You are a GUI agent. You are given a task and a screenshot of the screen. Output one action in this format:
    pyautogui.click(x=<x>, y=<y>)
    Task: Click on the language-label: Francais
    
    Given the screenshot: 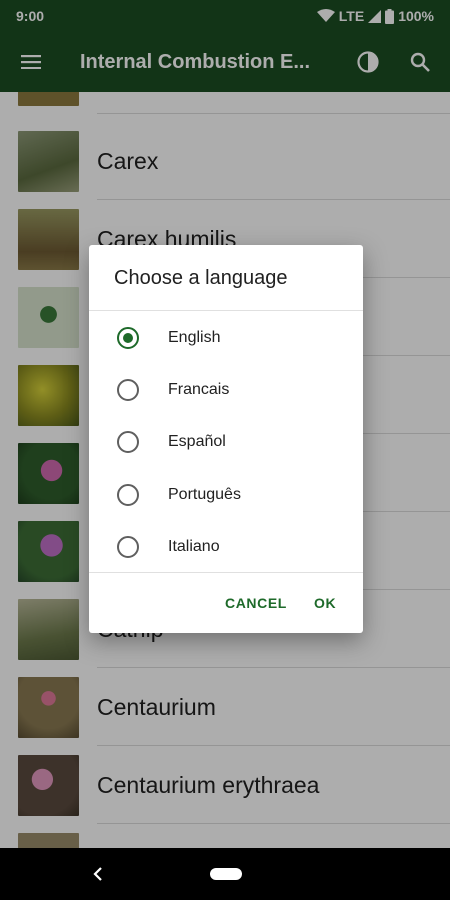 What is the action you would take?
    pyautogui.click(x=199, y=389)
    